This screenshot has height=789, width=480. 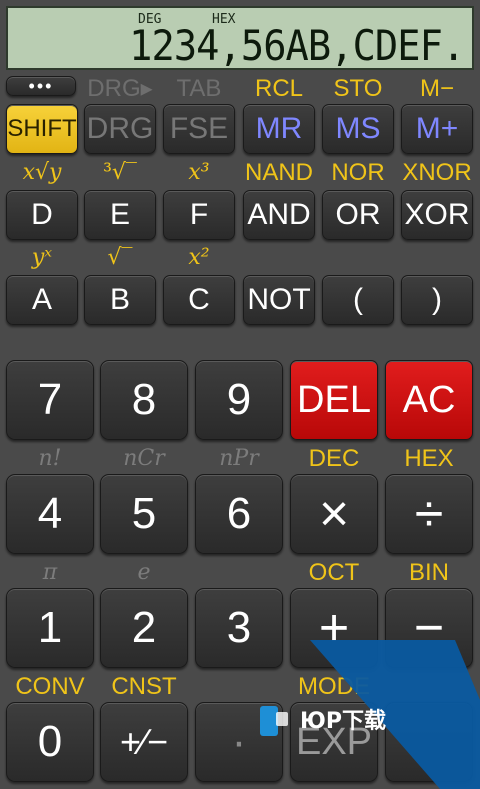 What do you see at coordinates (239, 742) in the screenshot?
I see `decimal-point-button: ·` at bounding box center [239, 742].